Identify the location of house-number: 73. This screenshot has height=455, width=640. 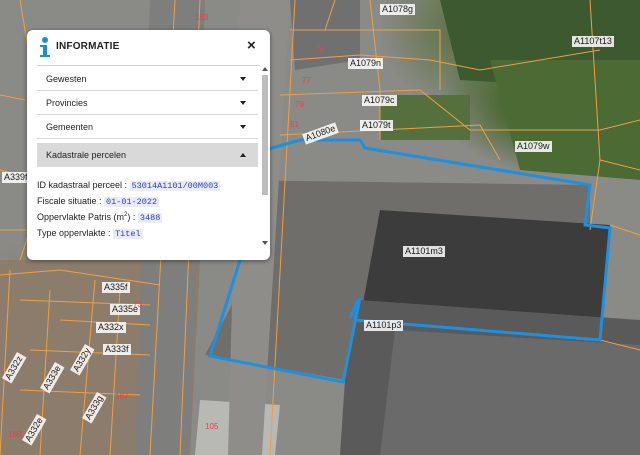
(137, 304).